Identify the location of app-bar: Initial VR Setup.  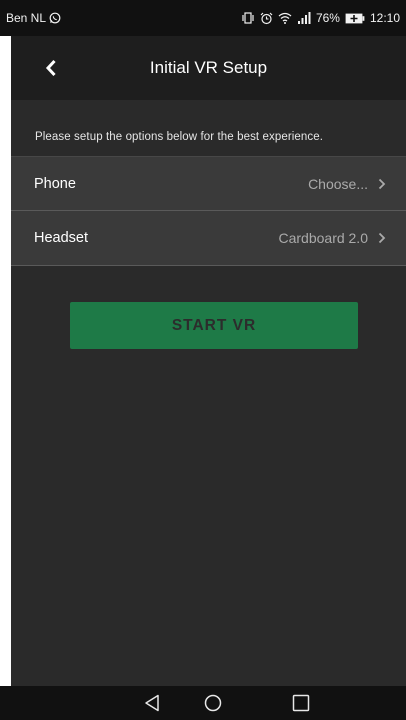
(208, 68).